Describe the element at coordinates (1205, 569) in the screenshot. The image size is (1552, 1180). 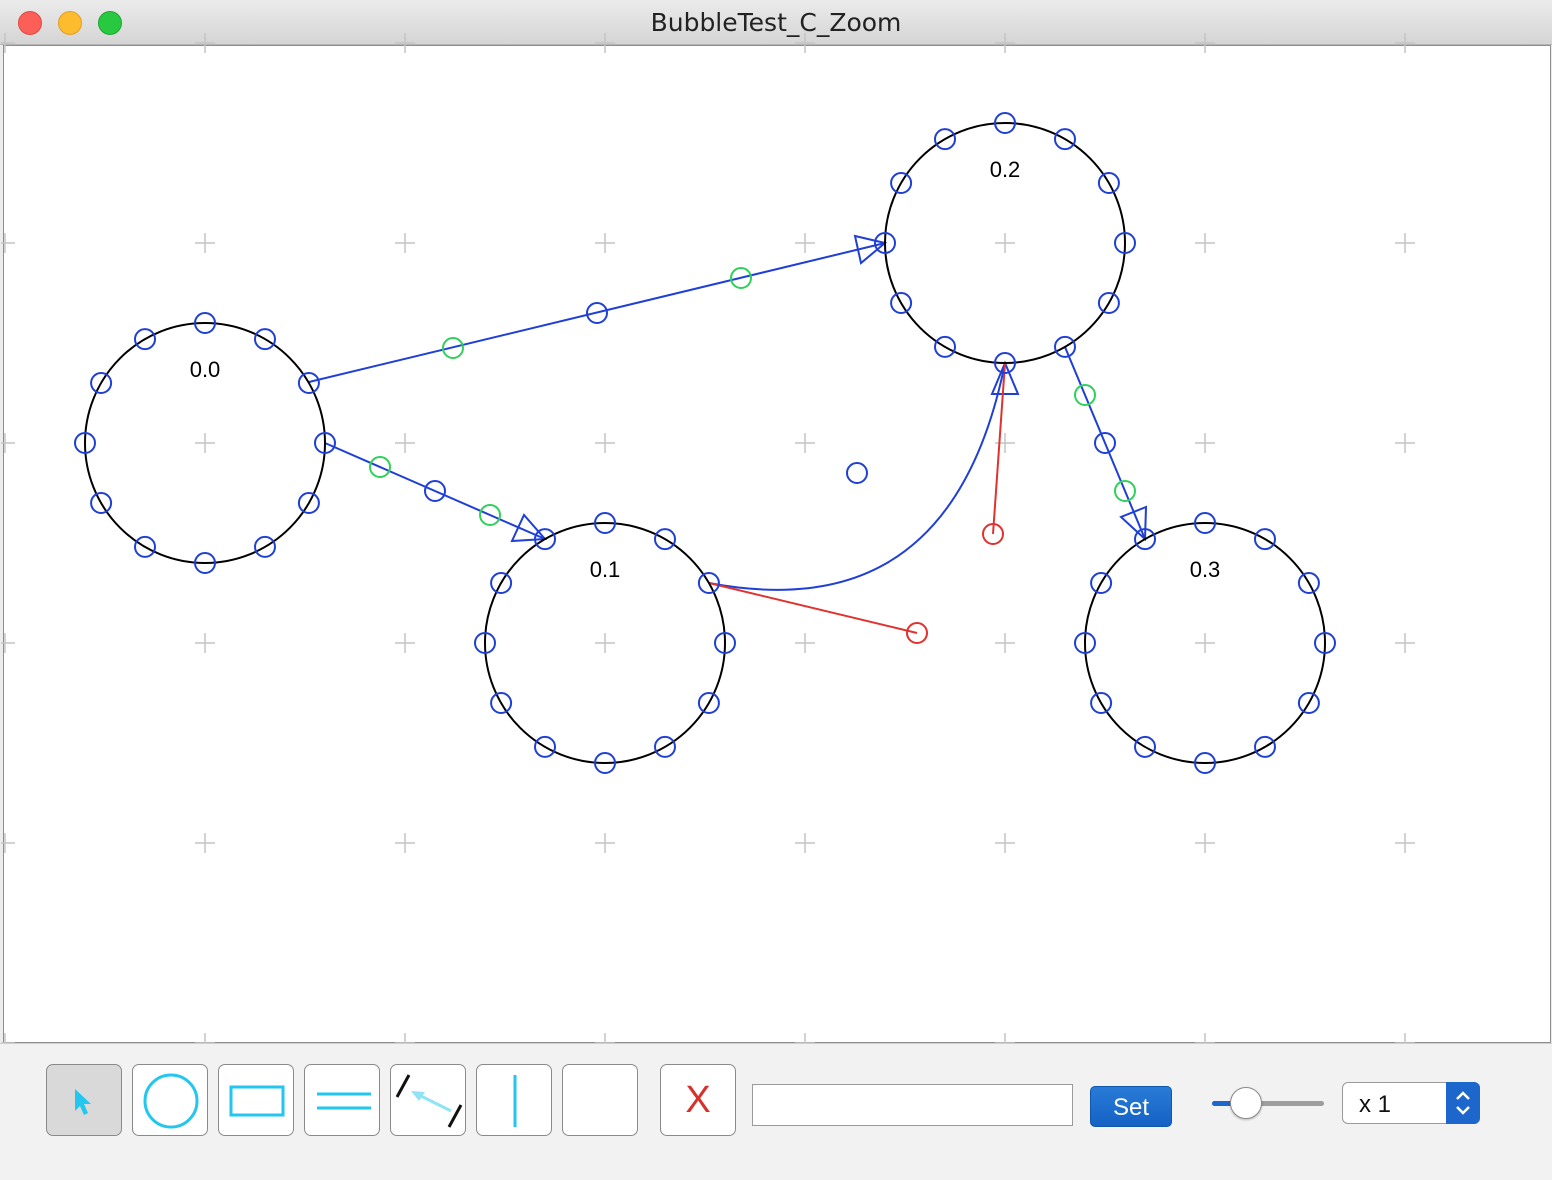
I see `bubble-label: 0.3` at that location.